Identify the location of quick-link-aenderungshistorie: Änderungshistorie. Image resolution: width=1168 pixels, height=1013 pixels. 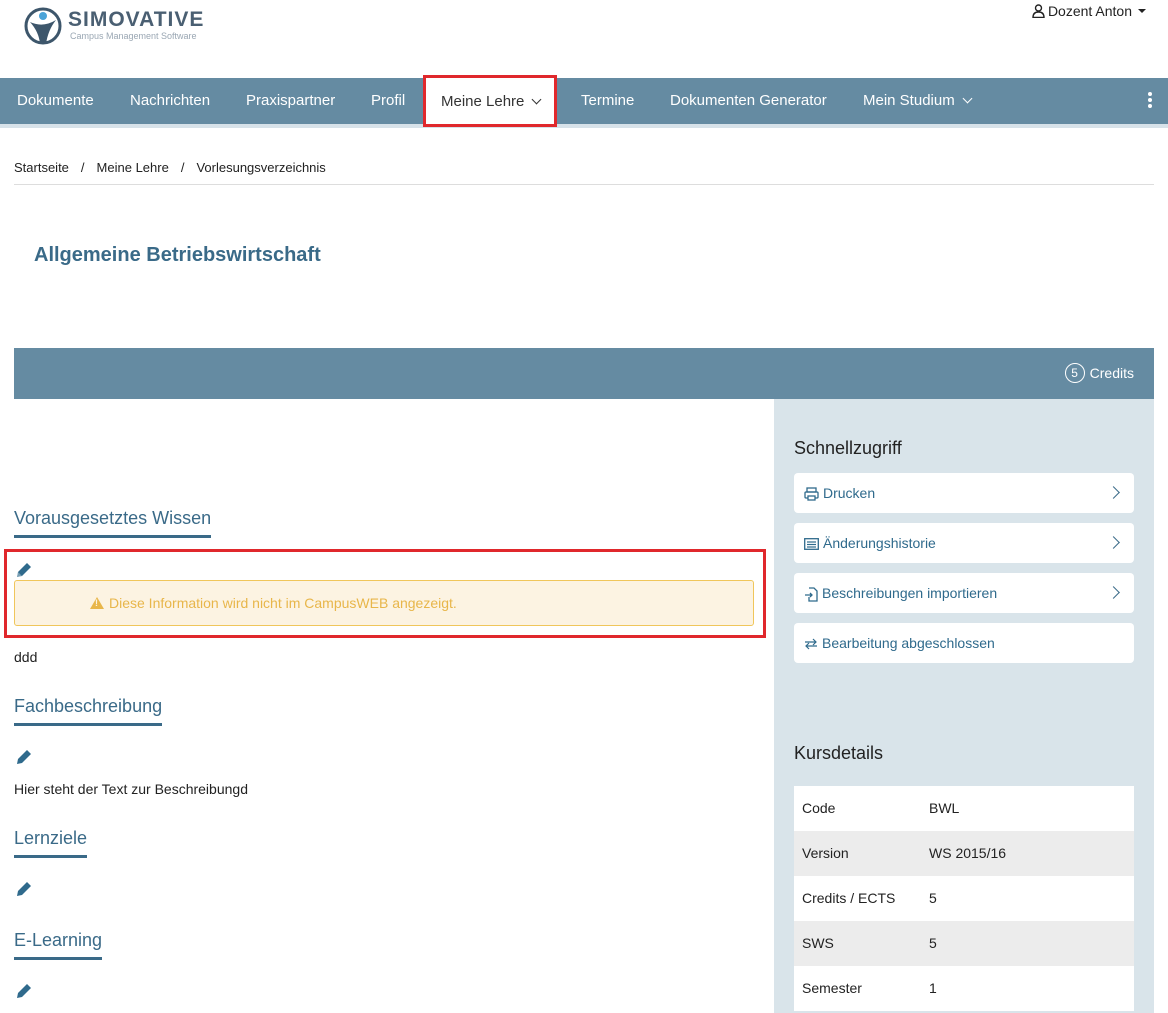
(964, 543).